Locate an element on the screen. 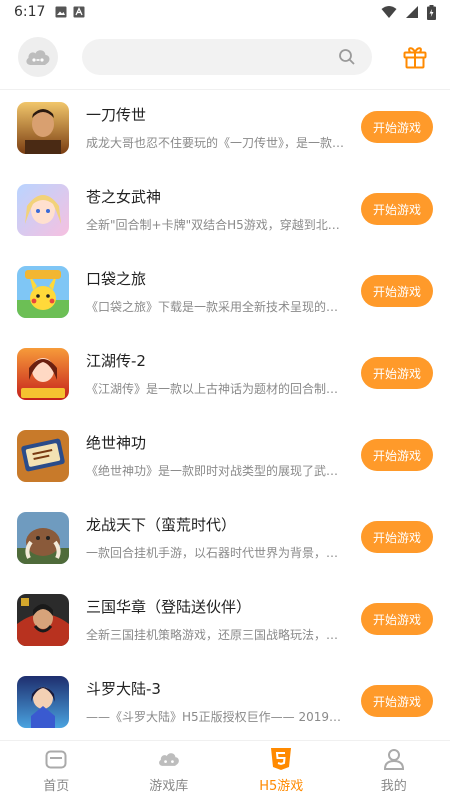 Image resolution: width=450 pixels, height=800 pixels. cloud-game-icon is located at coordinates (38, 57).